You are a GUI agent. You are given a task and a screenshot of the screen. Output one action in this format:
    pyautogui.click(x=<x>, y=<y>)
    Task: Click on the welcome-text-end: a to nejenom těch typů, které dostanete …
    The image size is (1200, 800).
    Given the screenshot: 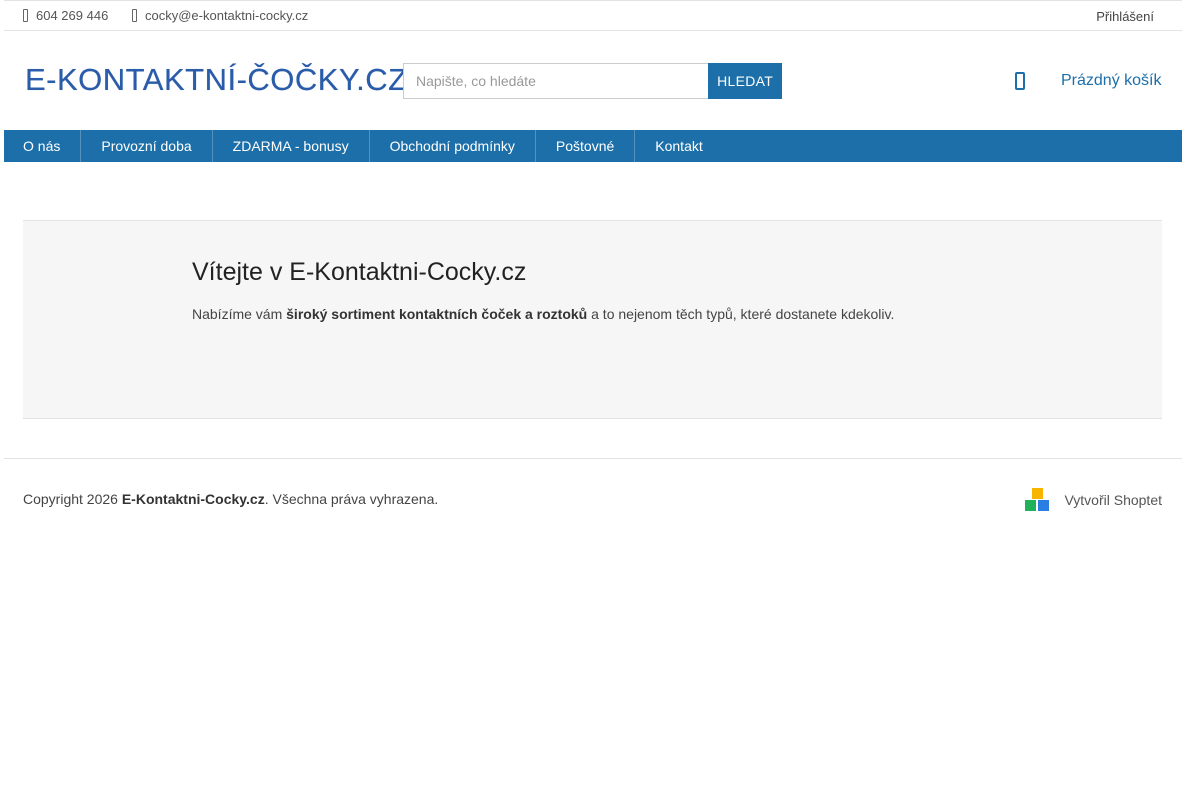 What is the action you would take?
    pyautogui.click(x=741, y=314)
    